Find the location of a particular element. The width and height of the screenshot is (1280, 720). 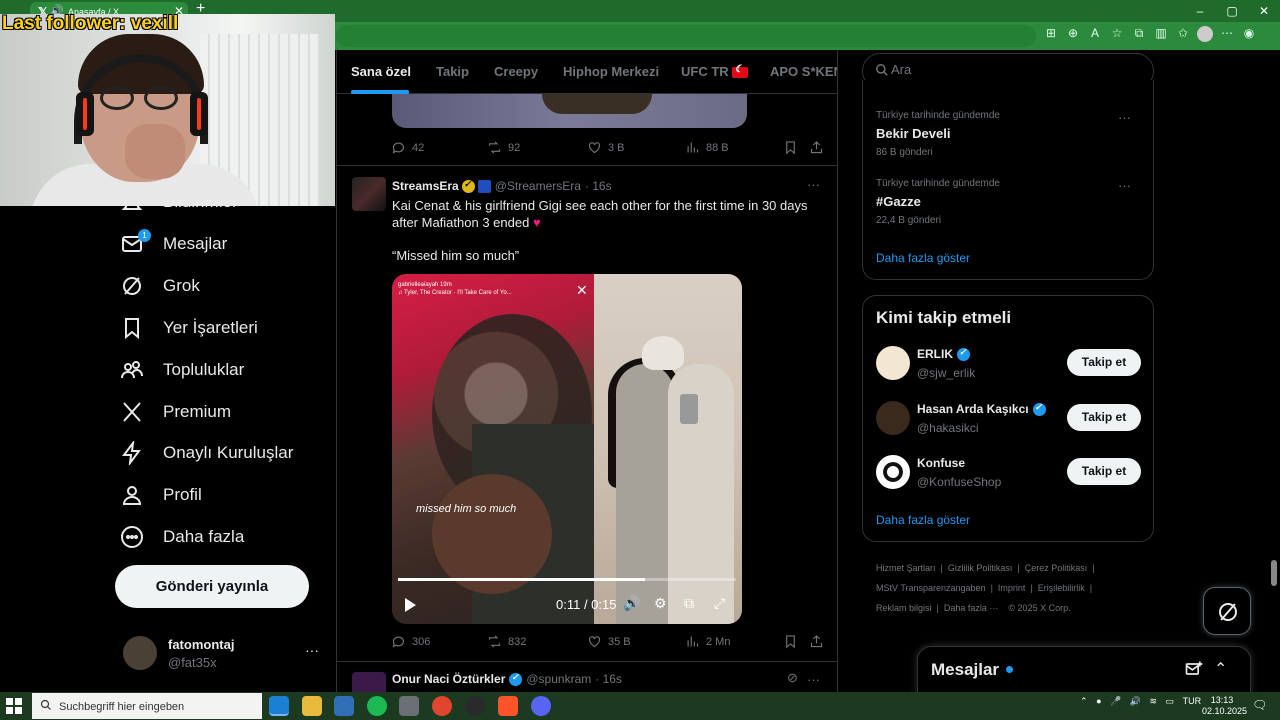

nav-verified-orgs: Onaylı Kuruluşlar is located at coordinates (206, 453).